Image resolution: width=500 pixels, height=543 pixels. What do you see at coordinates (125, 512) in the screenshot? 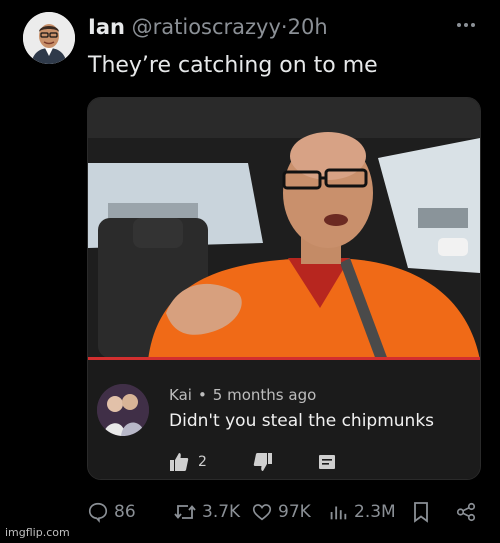
I see `reply-count: 86` at bounding box center [125, 512].